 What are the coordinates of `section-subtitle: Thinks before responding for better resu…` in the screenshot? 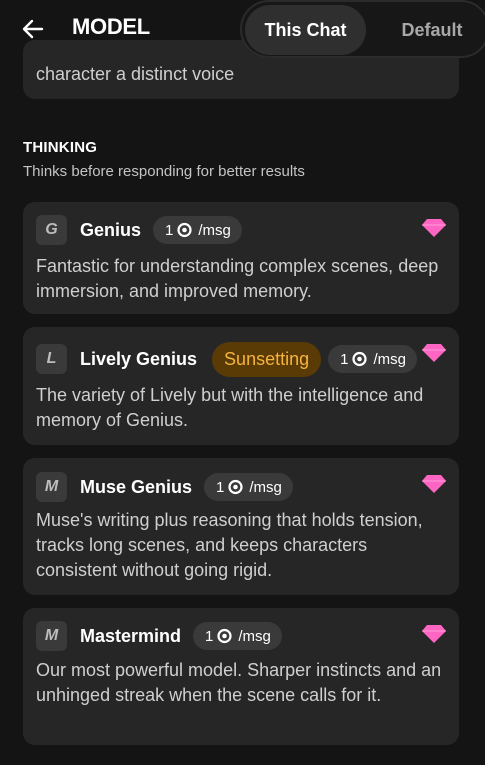 It's located at (164, 171).